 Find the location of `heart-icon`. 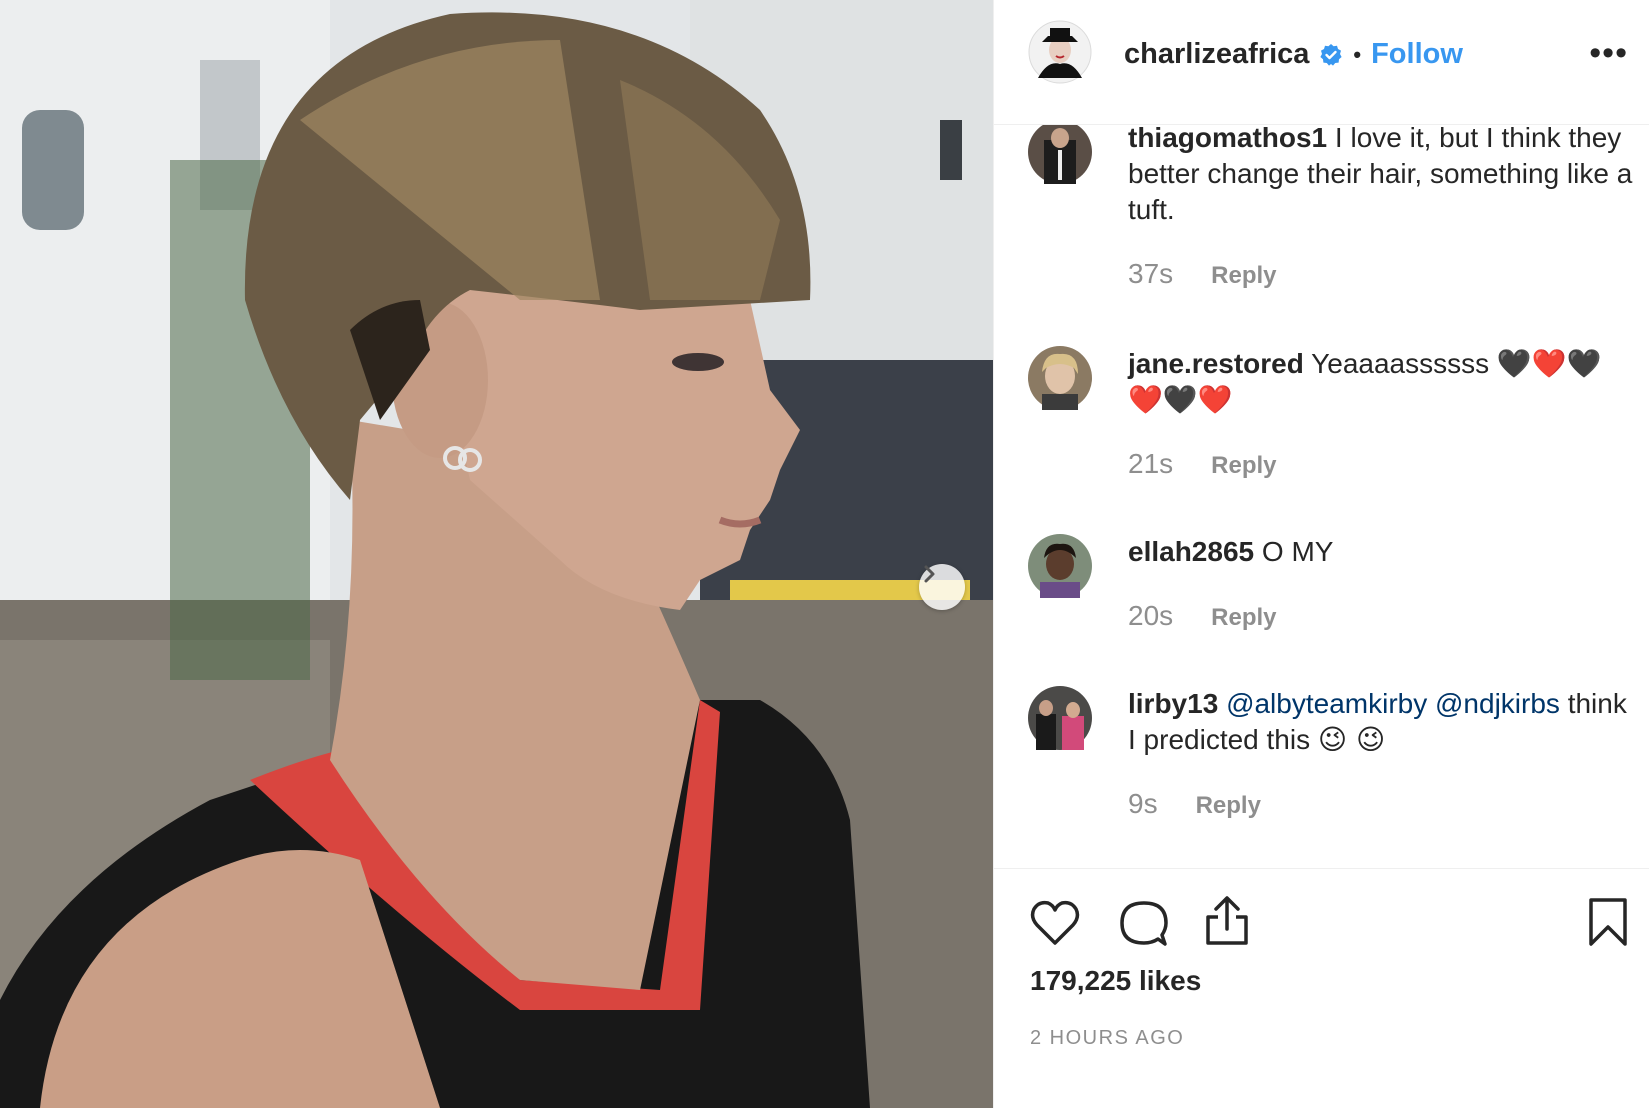

heart-icon is located at coordinates (1055, 925).